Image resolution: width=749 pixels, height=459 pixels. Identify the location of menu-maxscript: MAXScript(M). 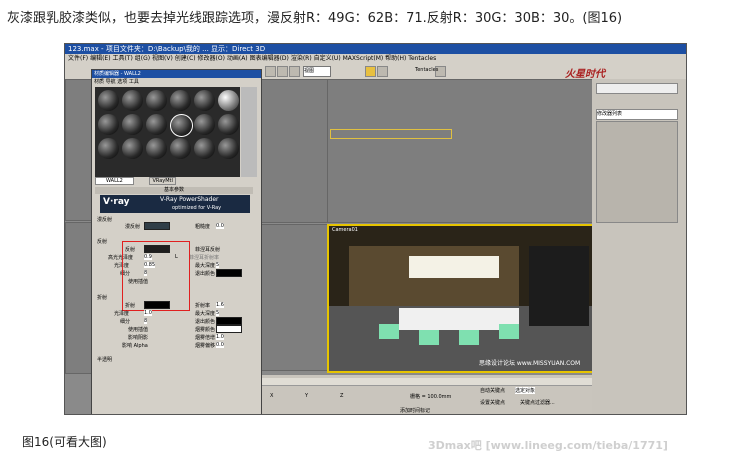
(363, 58).